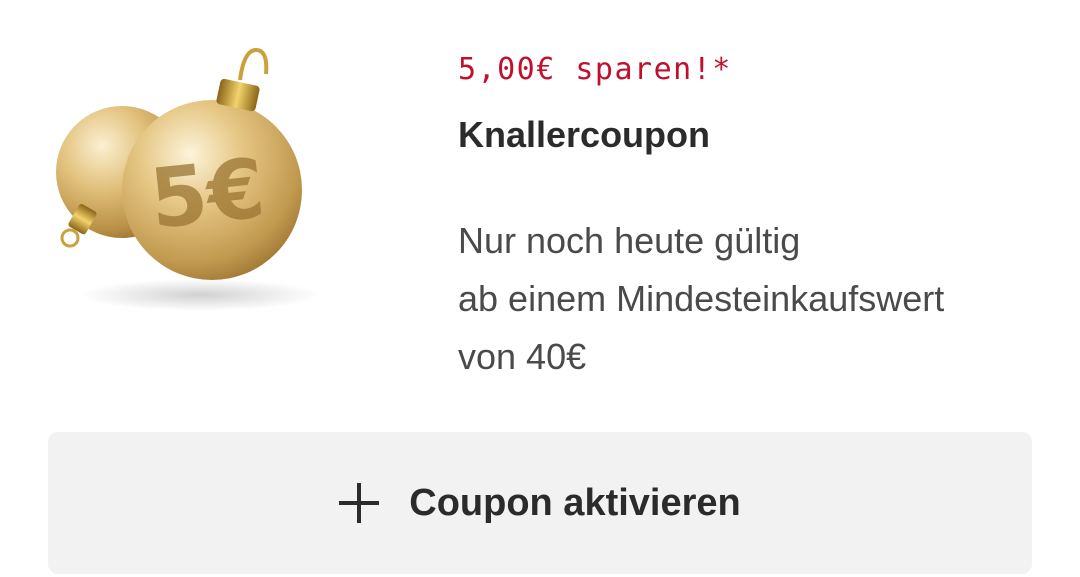 The height and width of the screenshot is (577, 1080). I want to click on christmas-ornament-icon: 5€, so click(188, 179).